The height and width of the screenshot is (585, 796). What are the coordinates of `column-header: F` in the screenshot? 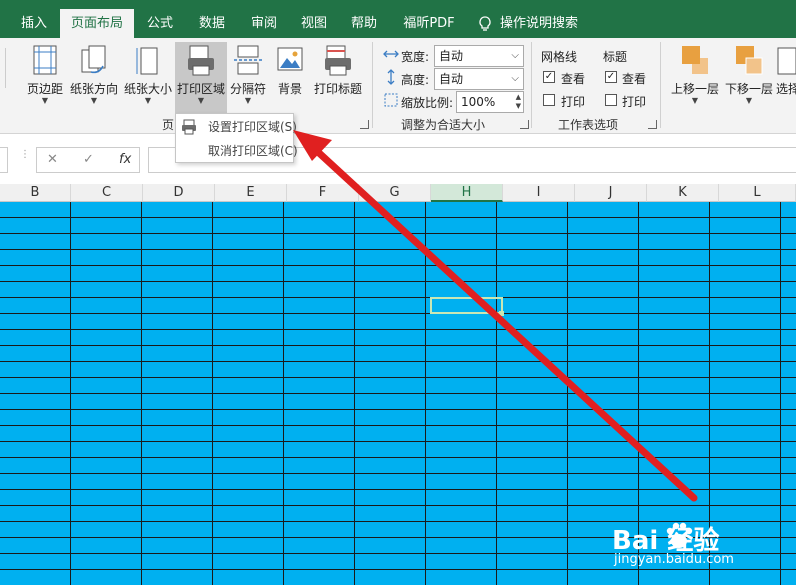 It's located at (323, 193).